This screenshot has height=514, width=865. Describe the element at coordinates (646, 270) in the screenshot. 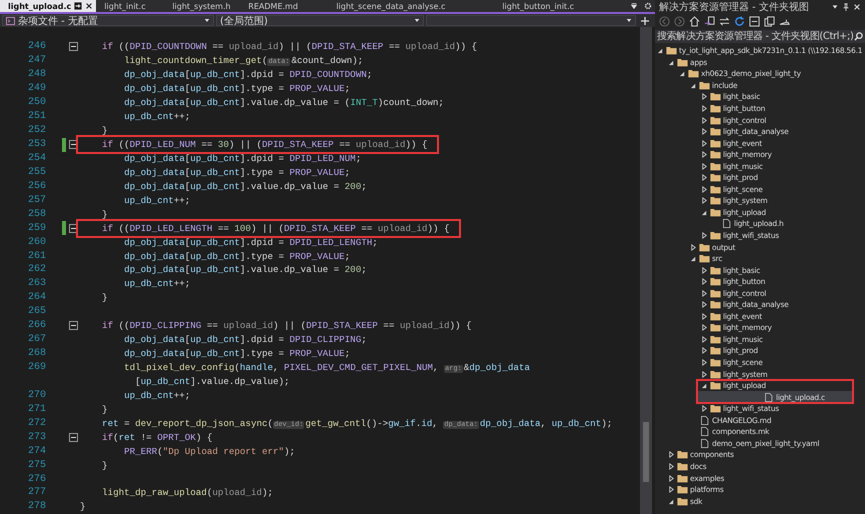

I see `scrollbar` at that location.